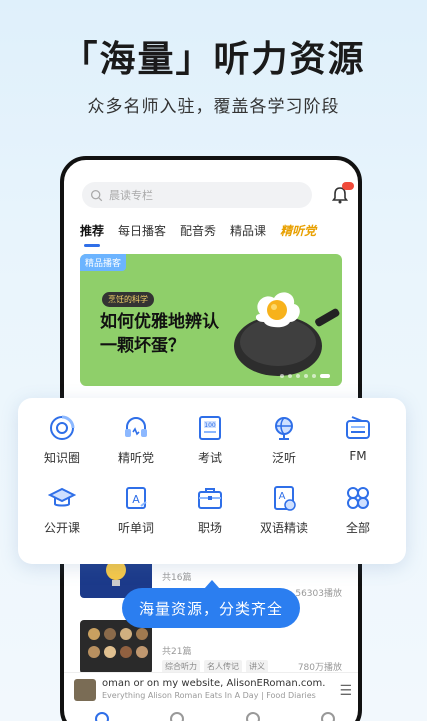 The height and width of the screenshot is (721, 427). Describe the element at coordinates (131, 195) in the screenshot. I see `search-placeholder: 晨读专栏` at that location.